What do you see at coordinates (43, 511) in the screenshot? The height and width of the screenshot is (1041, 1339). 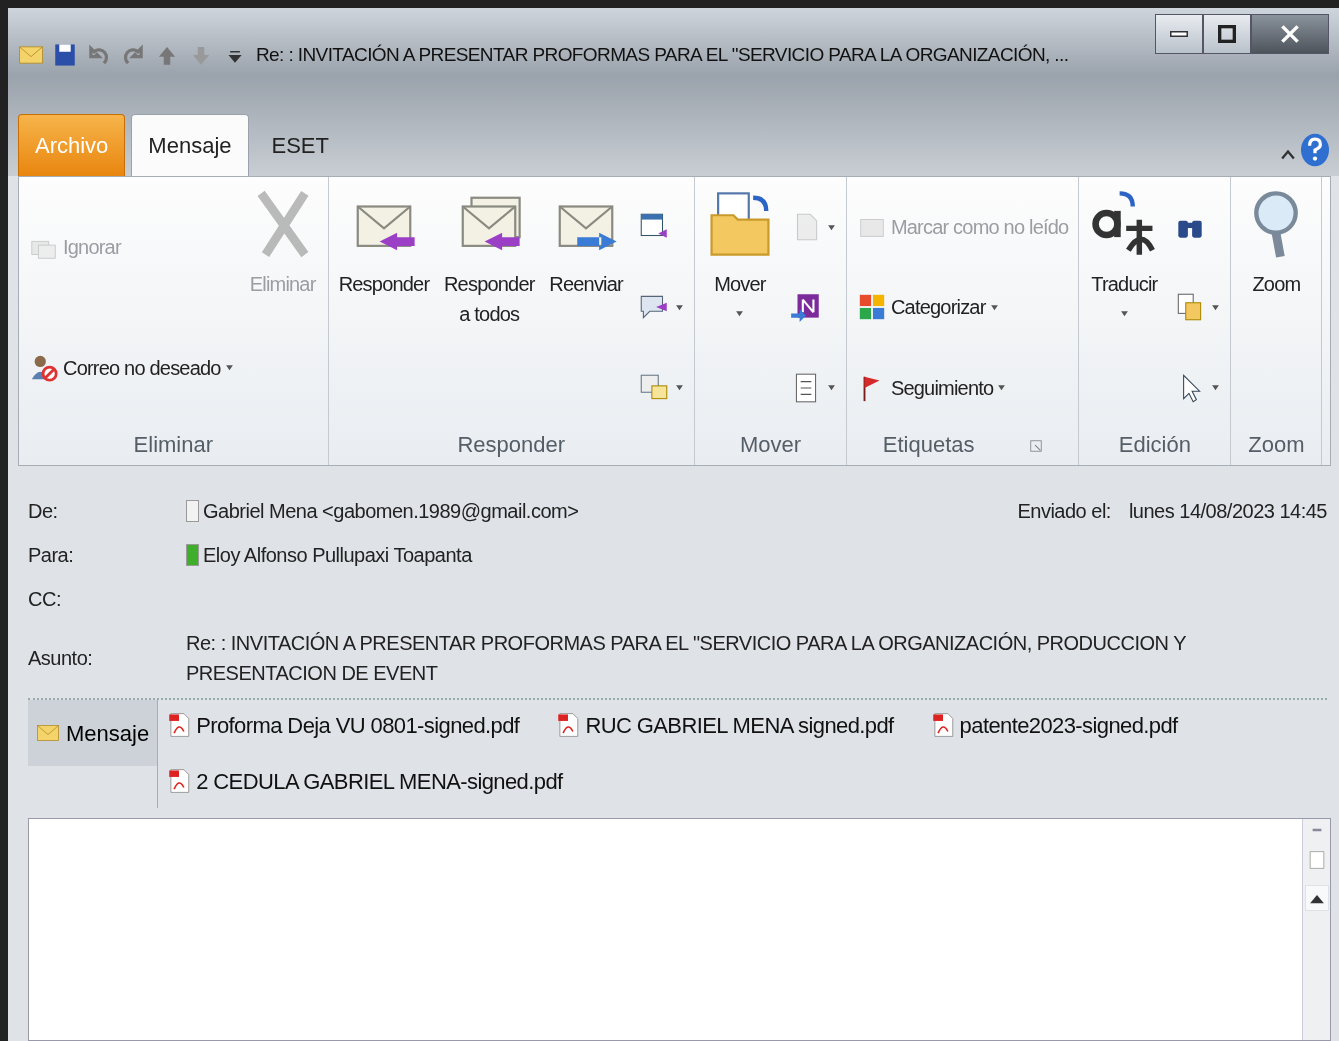 I see `field-label: De:` at bounding box center [43, 511].